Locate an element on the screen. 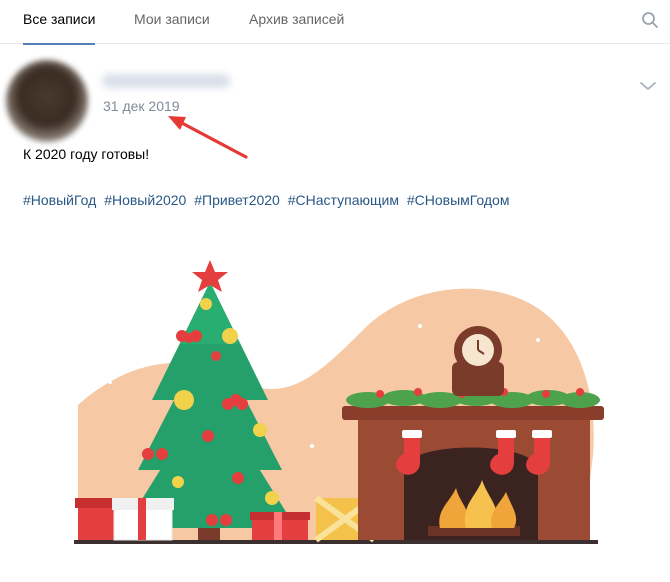 The height and width of the screenshot is (582, 670). hashtag-link: #Привет2020 is located at coordinates (237, 200).